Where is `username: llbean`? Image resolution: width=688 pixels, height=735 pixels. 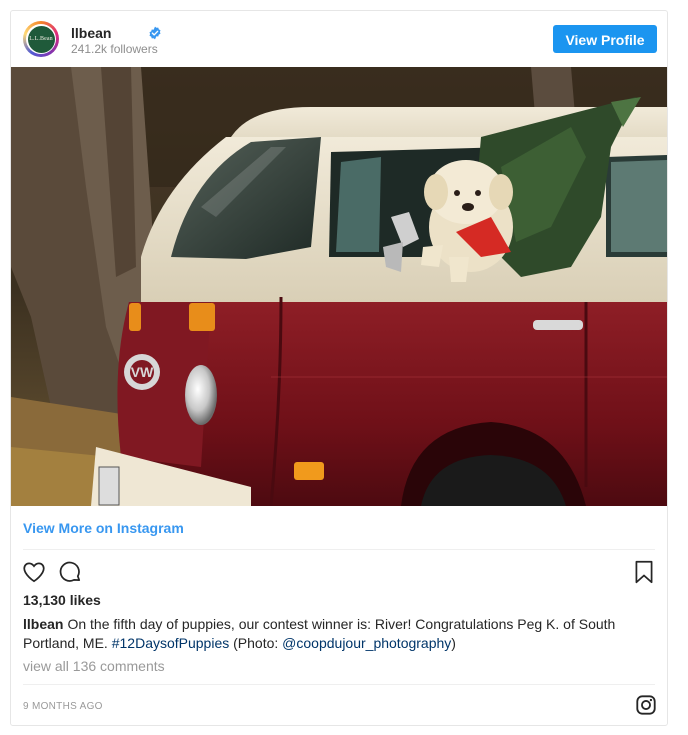
username: llbean is located at coordinates (91, 33).